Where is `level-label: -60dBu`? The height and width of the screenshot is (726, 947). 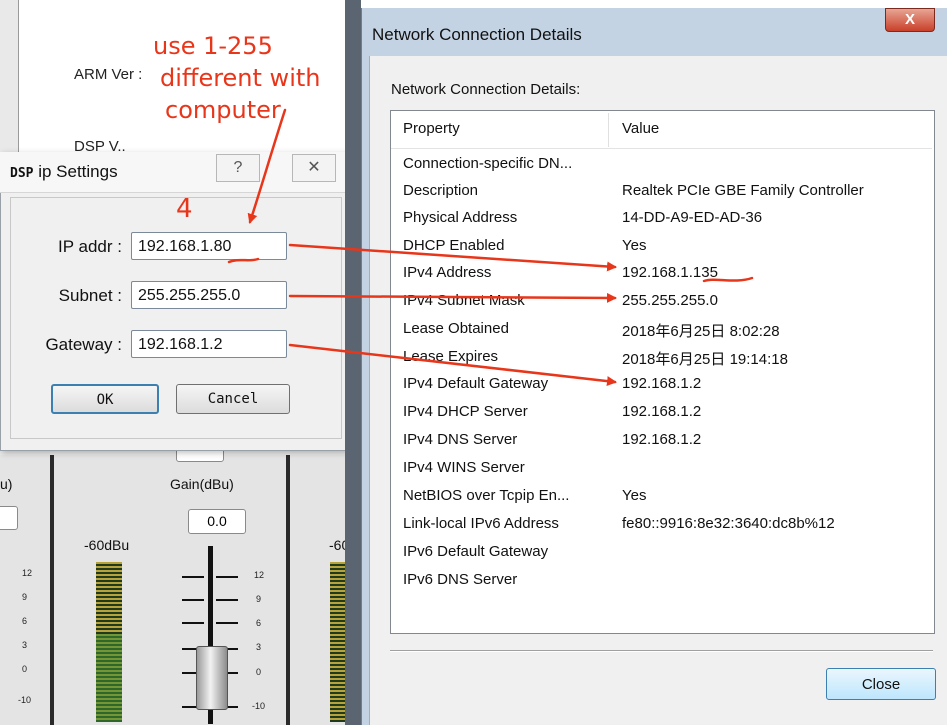 level-label: -60dBu is located at coordinates (107, 545).